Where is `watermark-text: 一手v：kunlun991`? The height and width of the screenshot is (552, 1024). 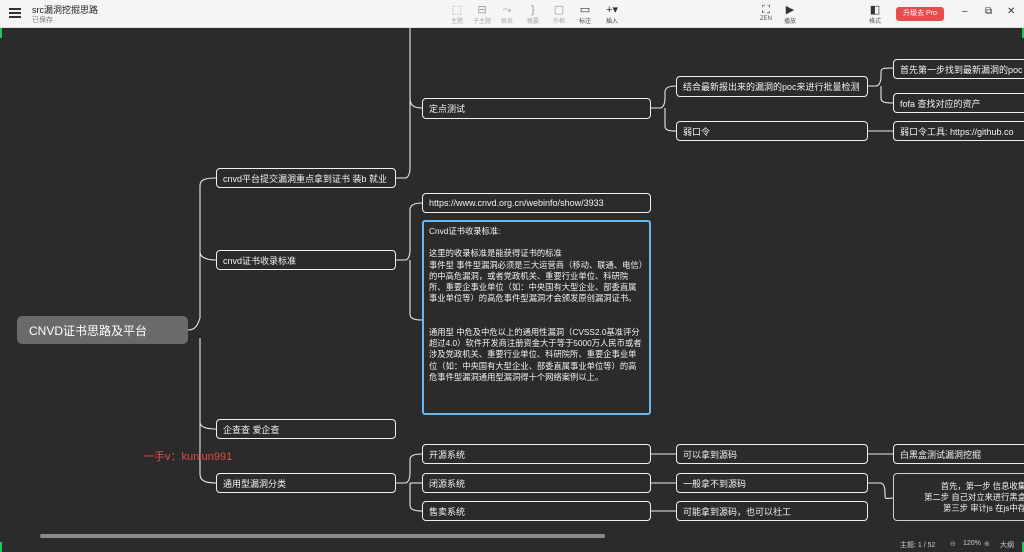
watermark-text: 一手v：kunlun991 is located at coordinates (188, 457).